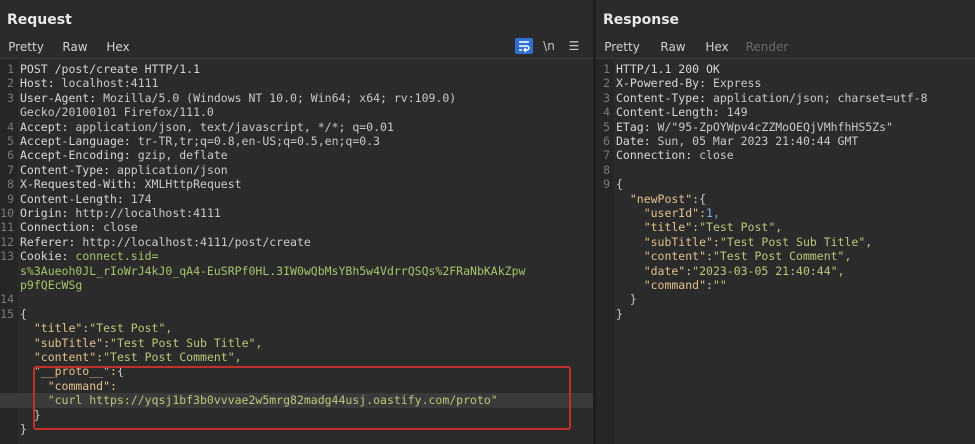  What do you see at coordinates (296, 170) in the screenshot?
I see `code-line: 7 Content-Type: application/json` at bounding box center [296, 170].